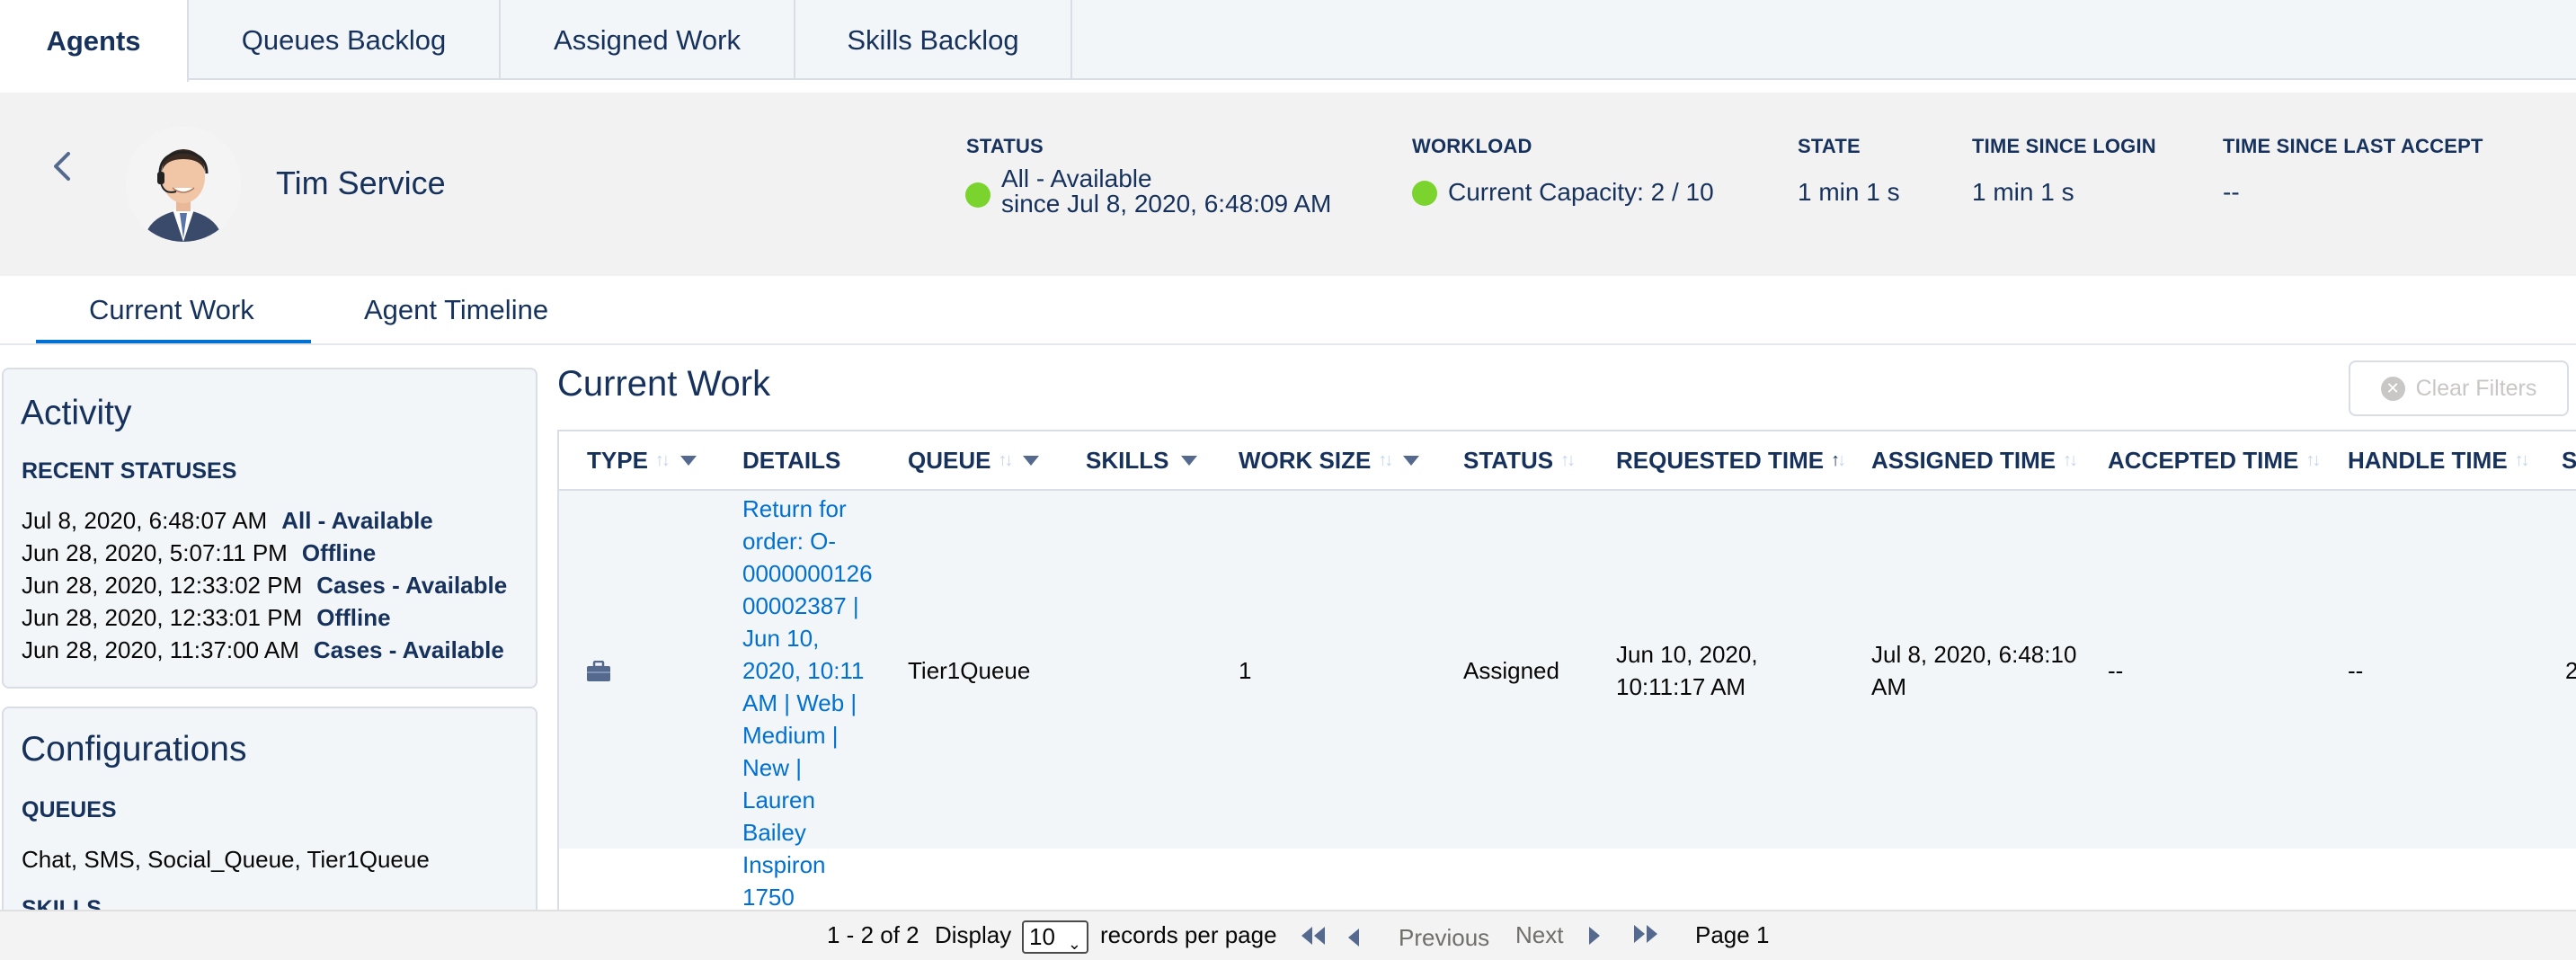 This screenshot has height=960, width=2576. What do you see at coordinates (129, 471) in the screenshot?
I see `recent-statuses-label: RECENT STATUSES` at bounding box center [129, 471].